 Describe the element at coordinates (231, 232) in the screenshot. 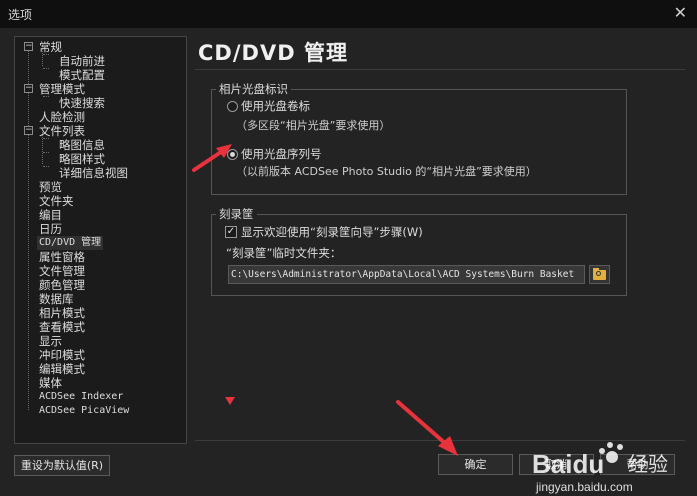

I see `welcome-step-checkbox: ✓` at that location.